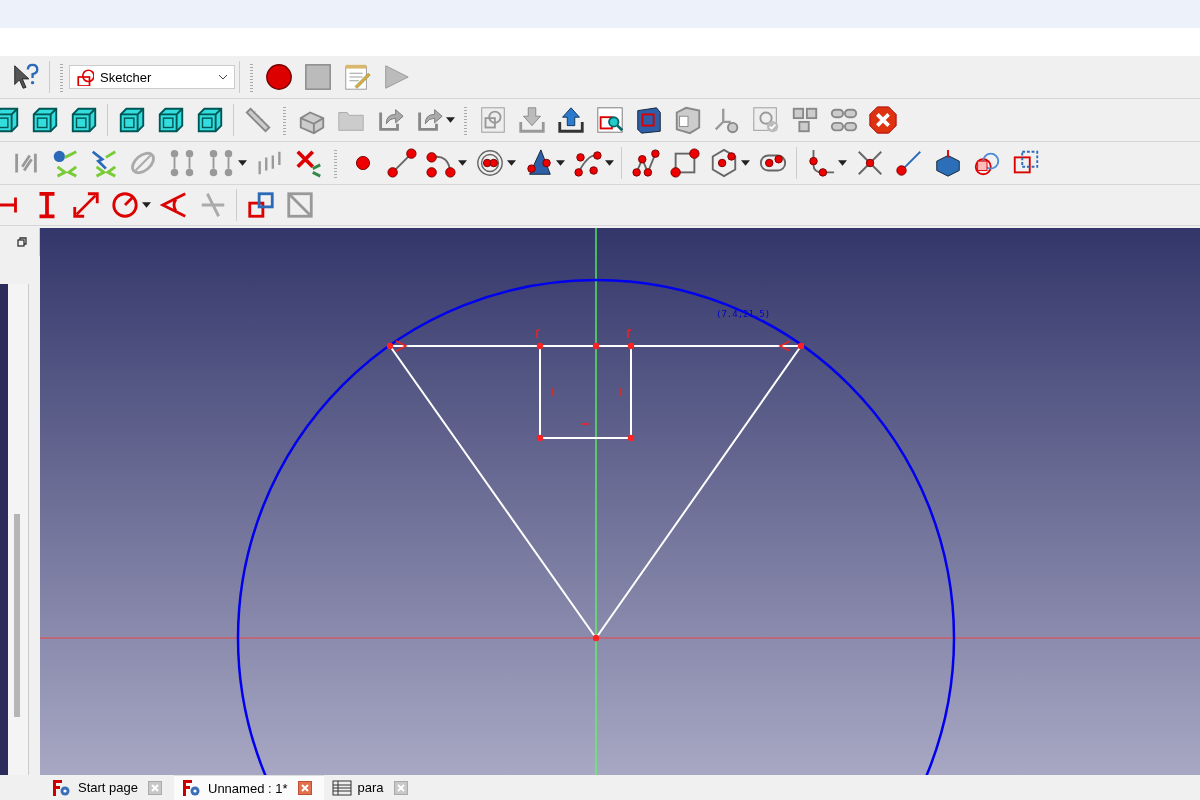 The image size is (1200, 800). I want to click on zoom-icon, so click(609, 120).